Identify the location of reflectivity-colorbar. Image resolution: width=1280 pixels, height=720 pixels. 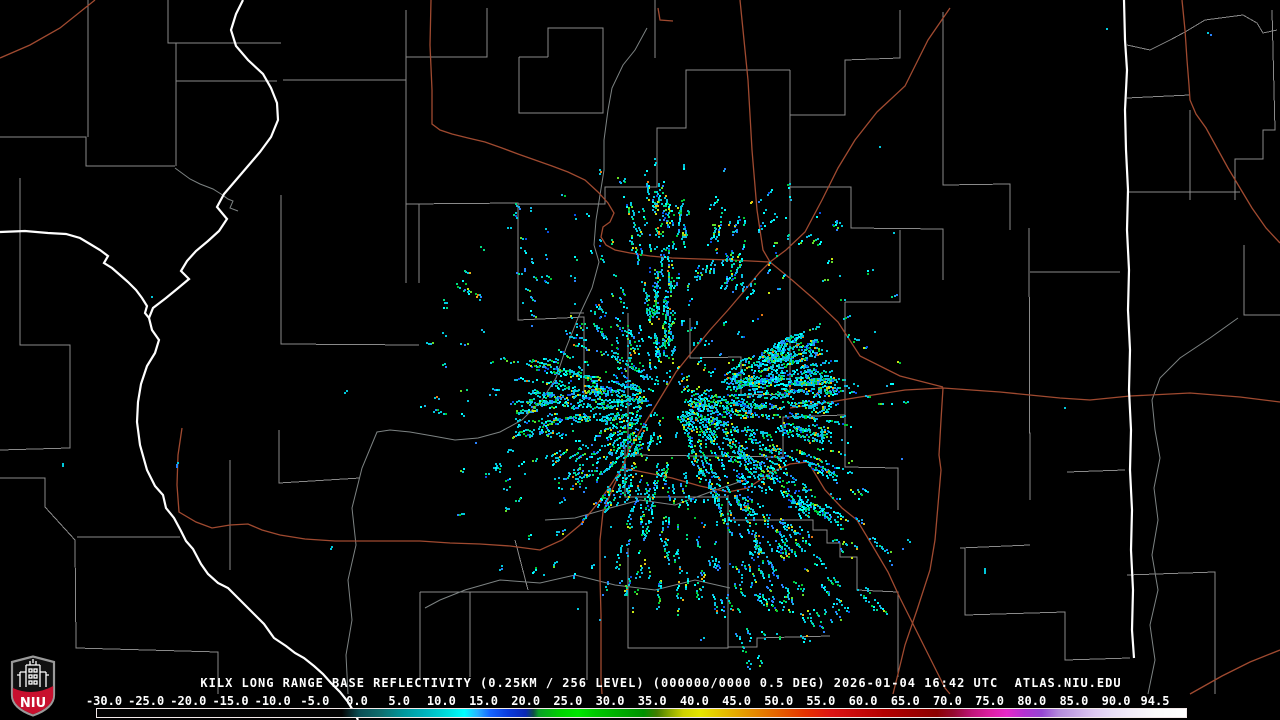
(641, 713).